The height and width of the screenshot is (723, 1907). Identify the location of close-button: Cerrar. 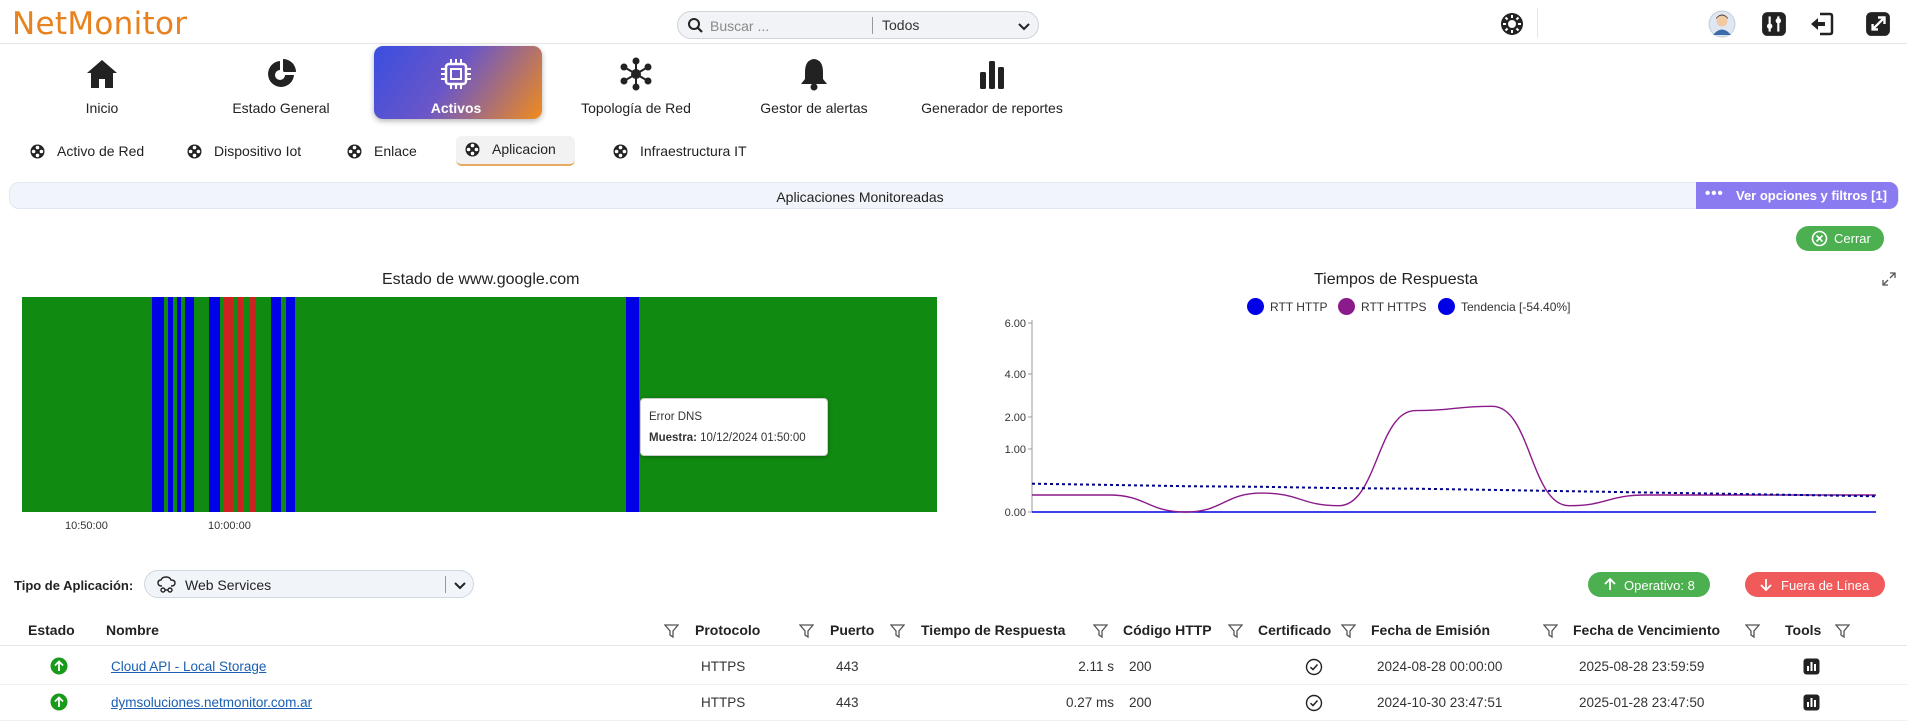
(1840, 238).